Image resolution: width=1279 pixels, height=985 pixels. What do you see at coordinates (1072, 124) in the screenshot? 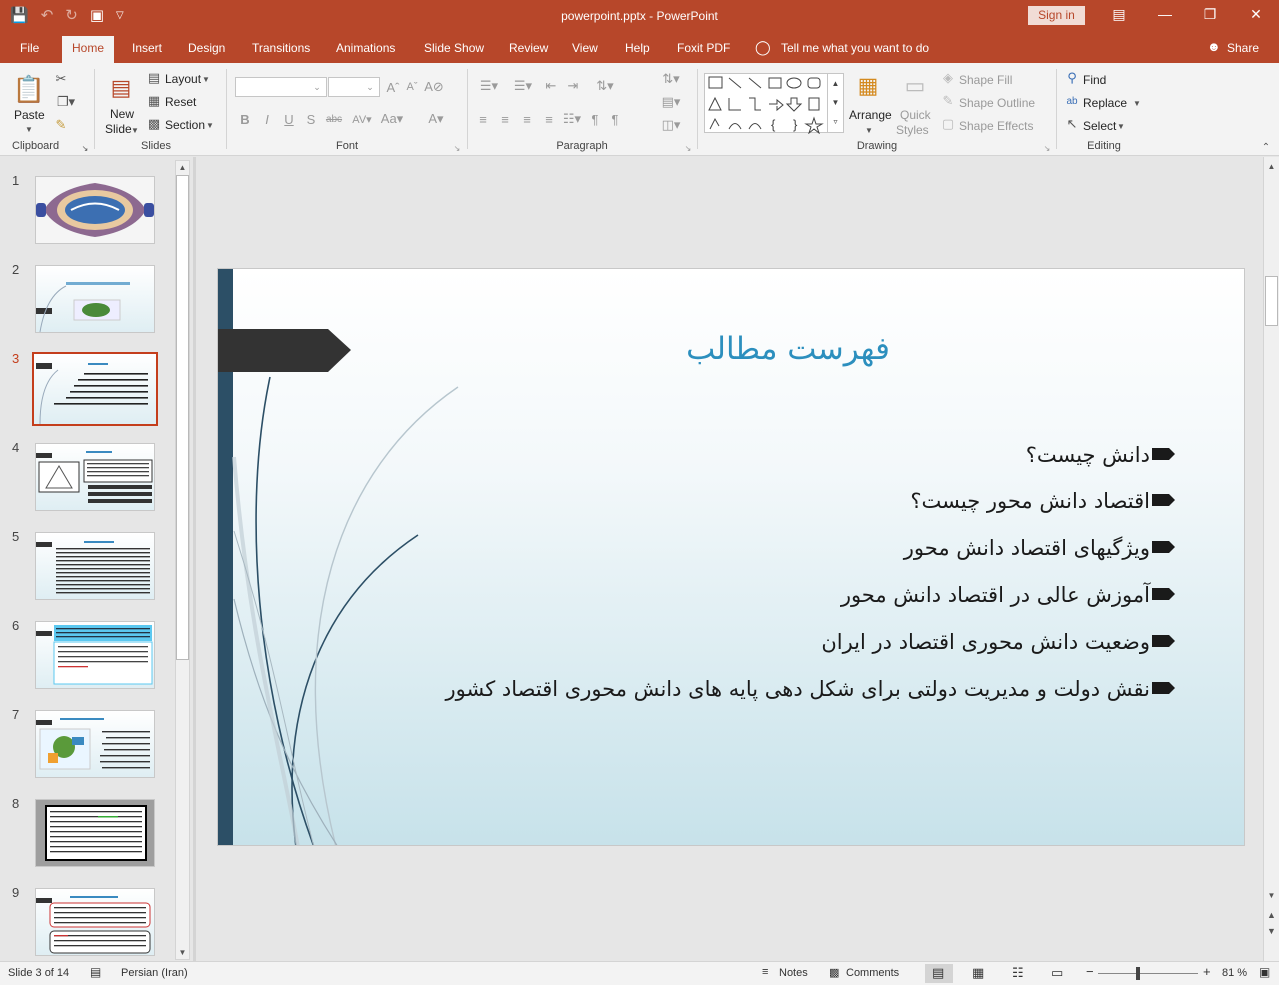
I see `select-icon: ↖` at bounding box center [1072, 124].